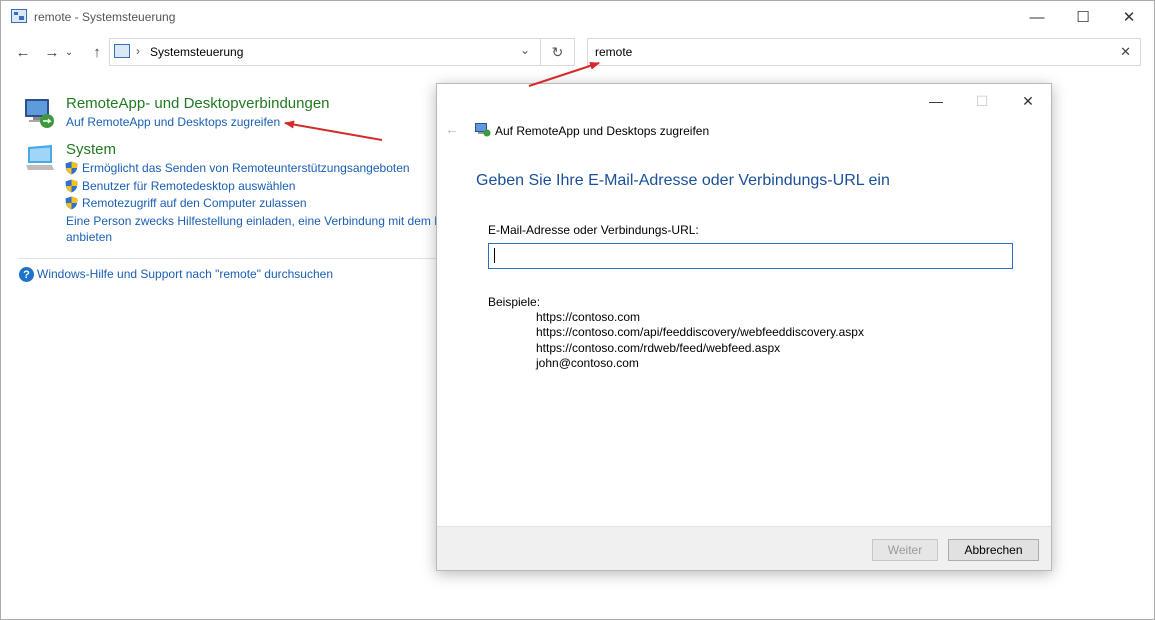 This screenshot has width=1155, height=620. I want to click on connection-url-input, so click(750, 256).